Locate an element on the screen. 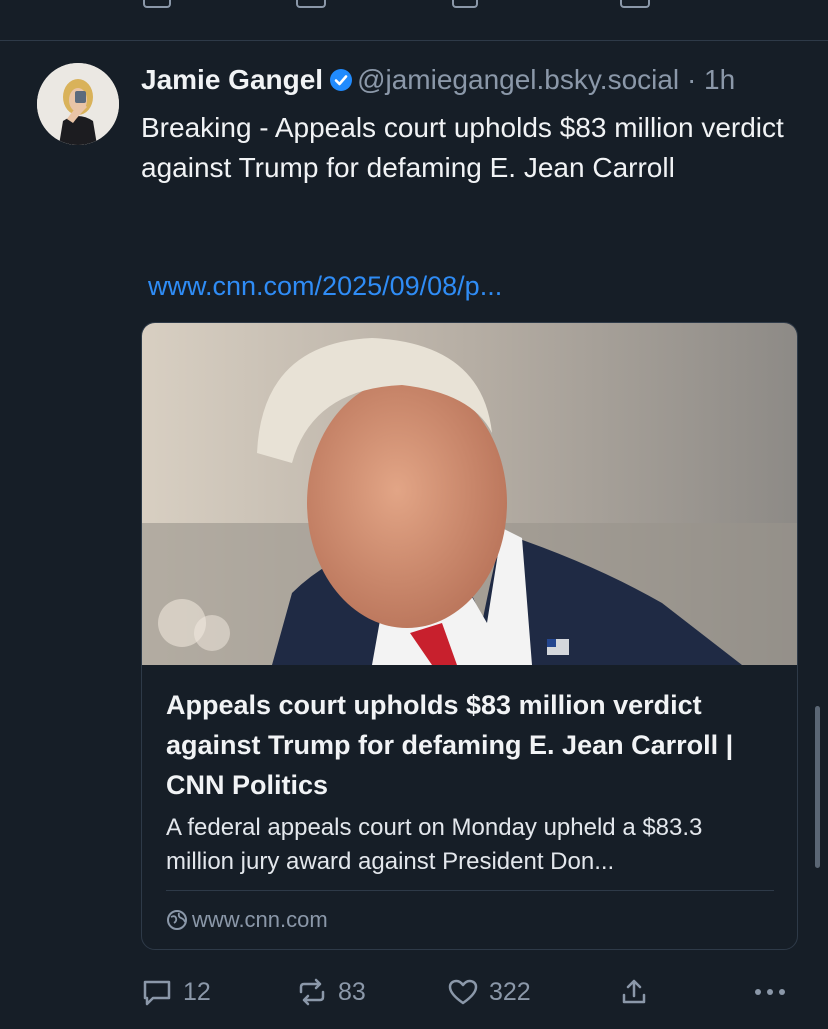 The image size is (828, 1029). previous-post-actions is located at coordinates (414, 20).